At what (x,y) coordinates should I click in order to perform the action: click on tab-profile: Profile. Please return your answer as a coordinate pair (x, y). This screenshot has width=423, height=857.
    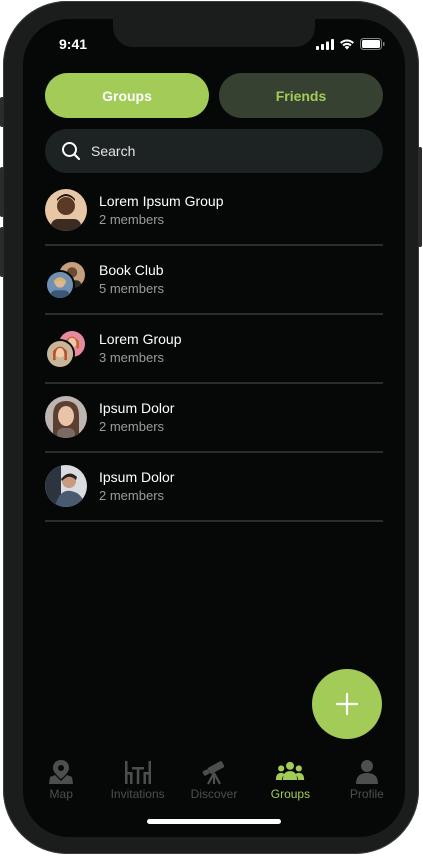
    Looking at the image, I should click on (367, 784).